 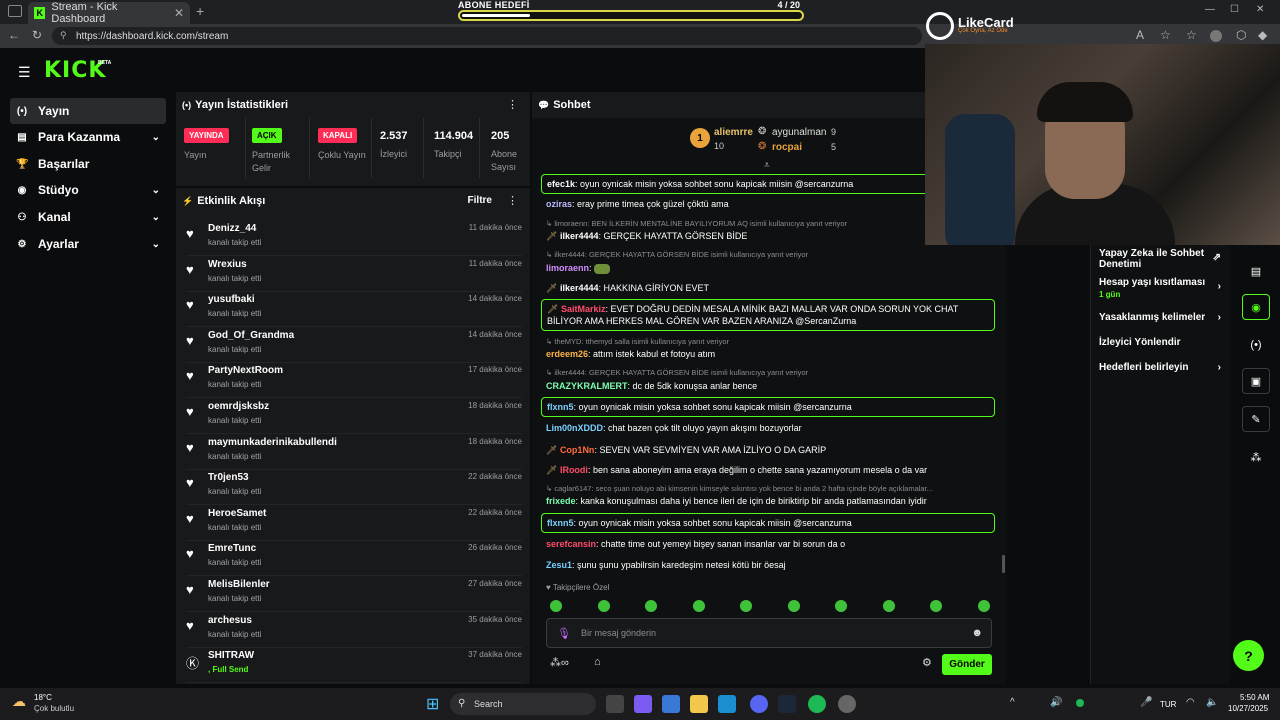 What do you see at coordinates (799, 132) in the screenshot?
I see `leader-name: aygunalman` at bounding box center [799, 132].